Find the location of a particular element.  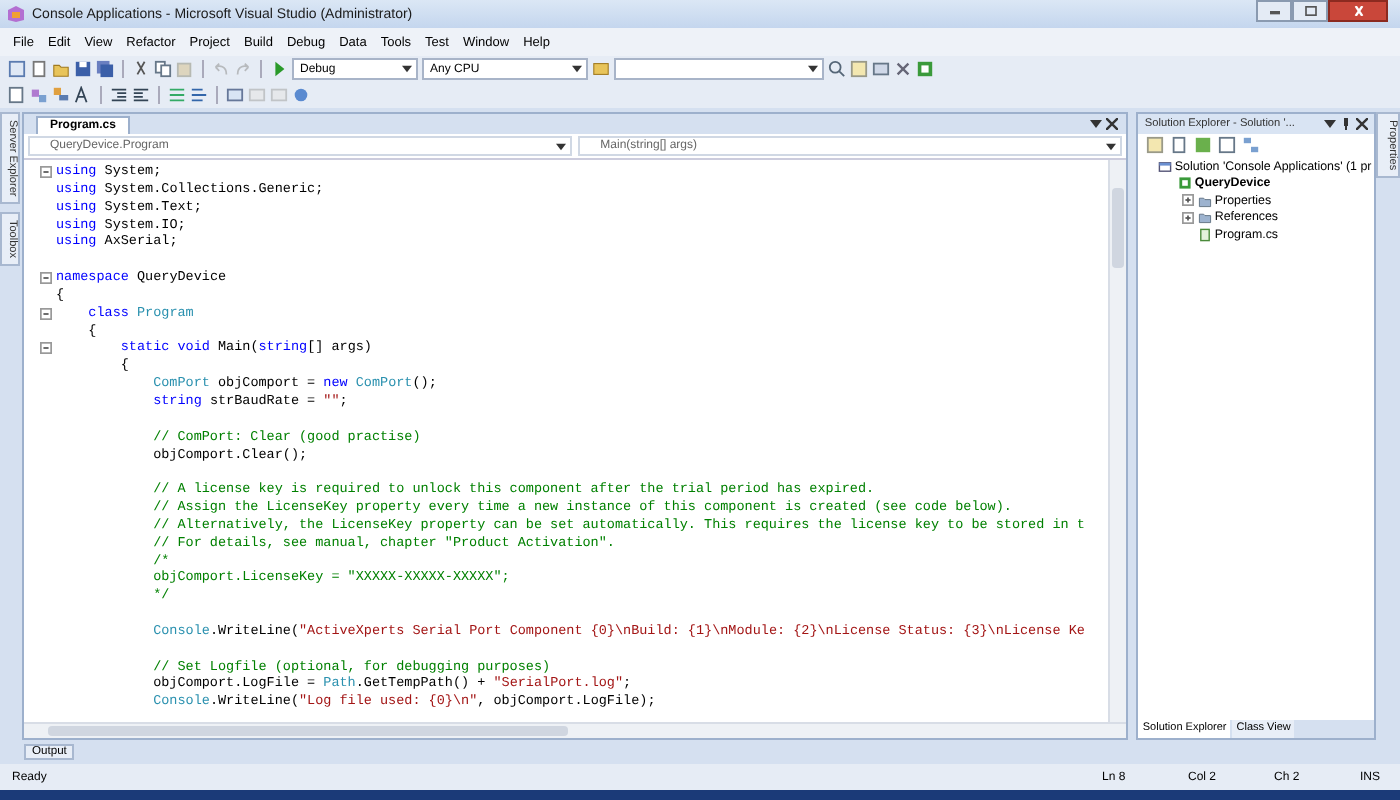

maximize-button is located at coordinates (1310, 11).